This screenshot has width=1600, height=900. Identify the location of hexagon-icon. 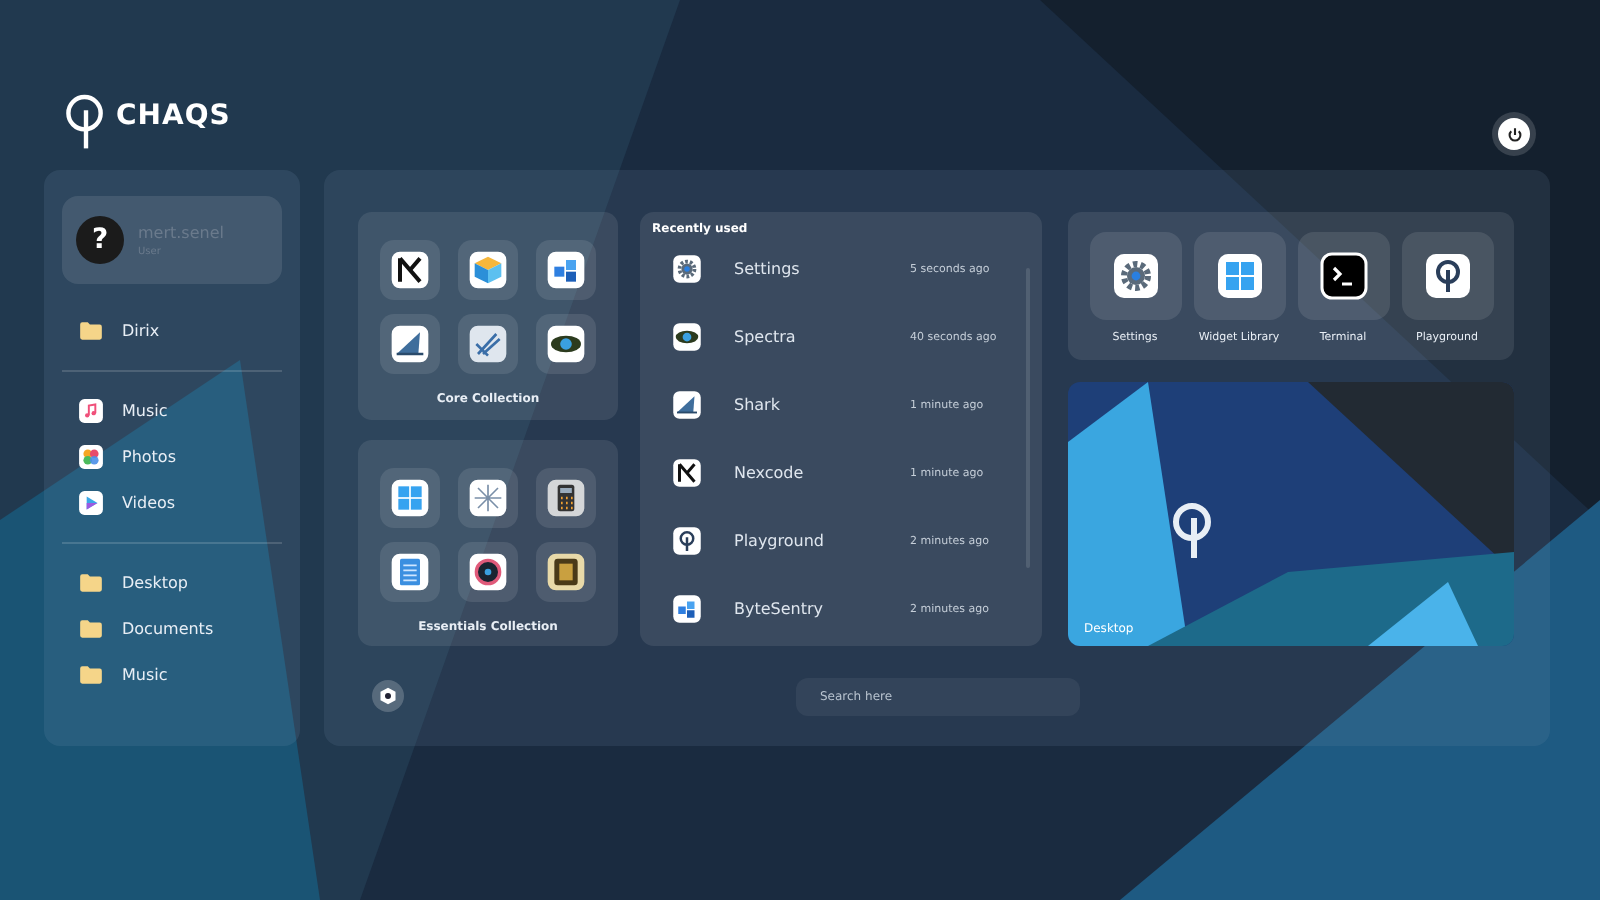
(388, 696).